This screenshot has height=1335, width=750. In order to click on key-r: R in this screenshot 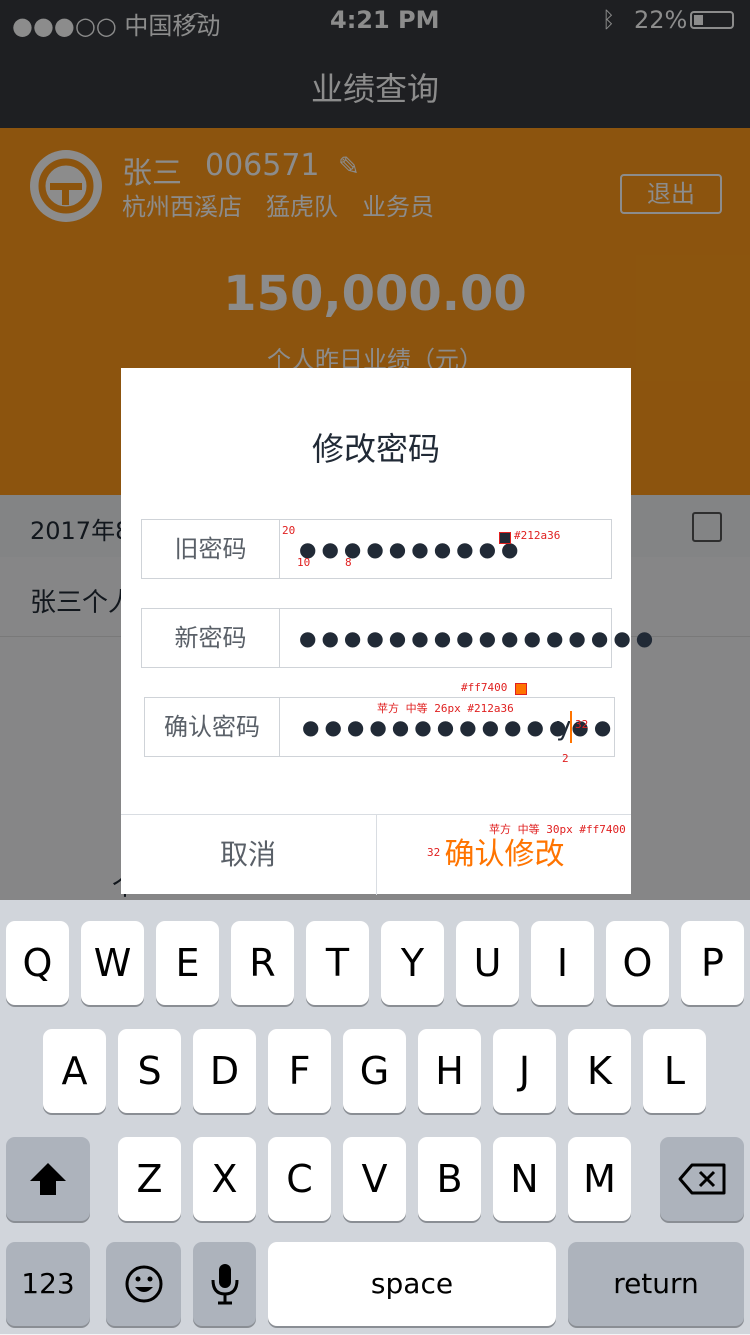, I will do `click(262, 963)`.